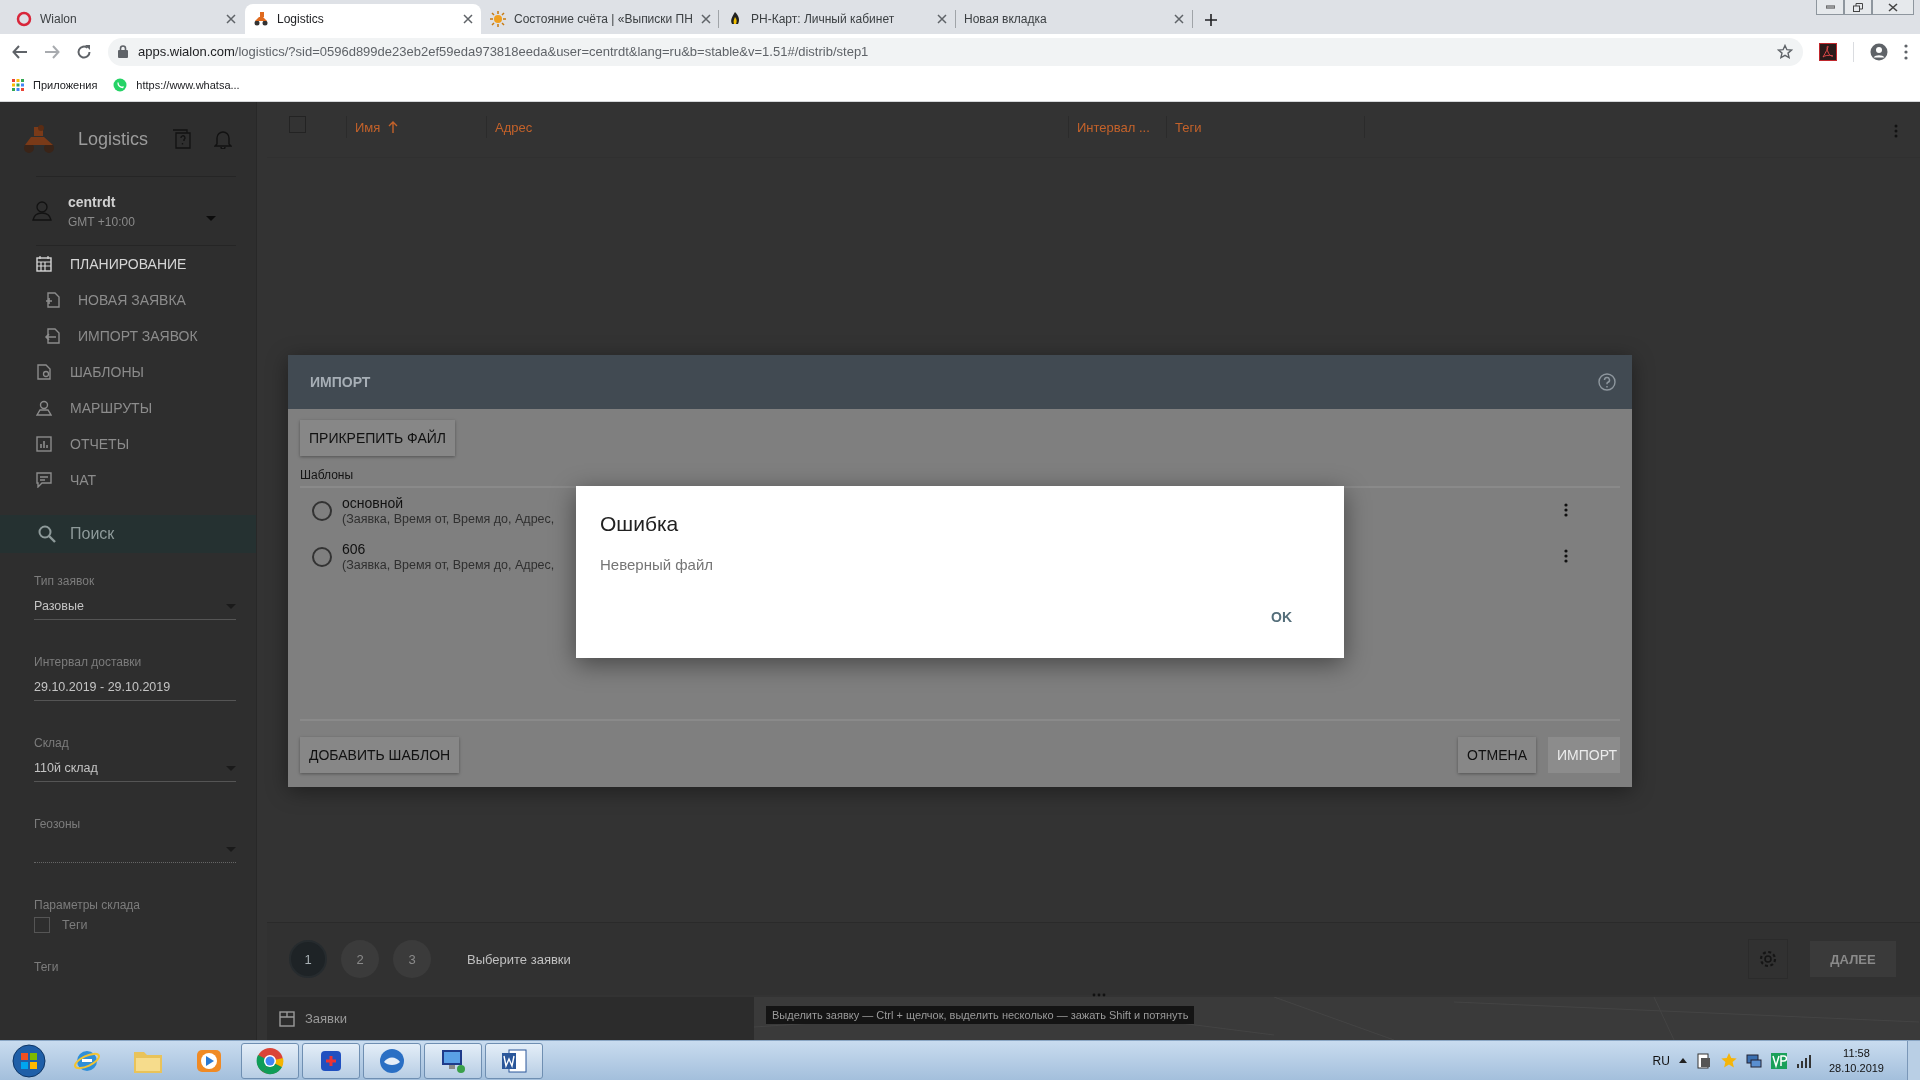 This screenshot has height=1080, width=1920. What do you see at coordinates (1828, 51) in the screenshot?
I see `pdf-icon` at bounding box center [1828, 51].